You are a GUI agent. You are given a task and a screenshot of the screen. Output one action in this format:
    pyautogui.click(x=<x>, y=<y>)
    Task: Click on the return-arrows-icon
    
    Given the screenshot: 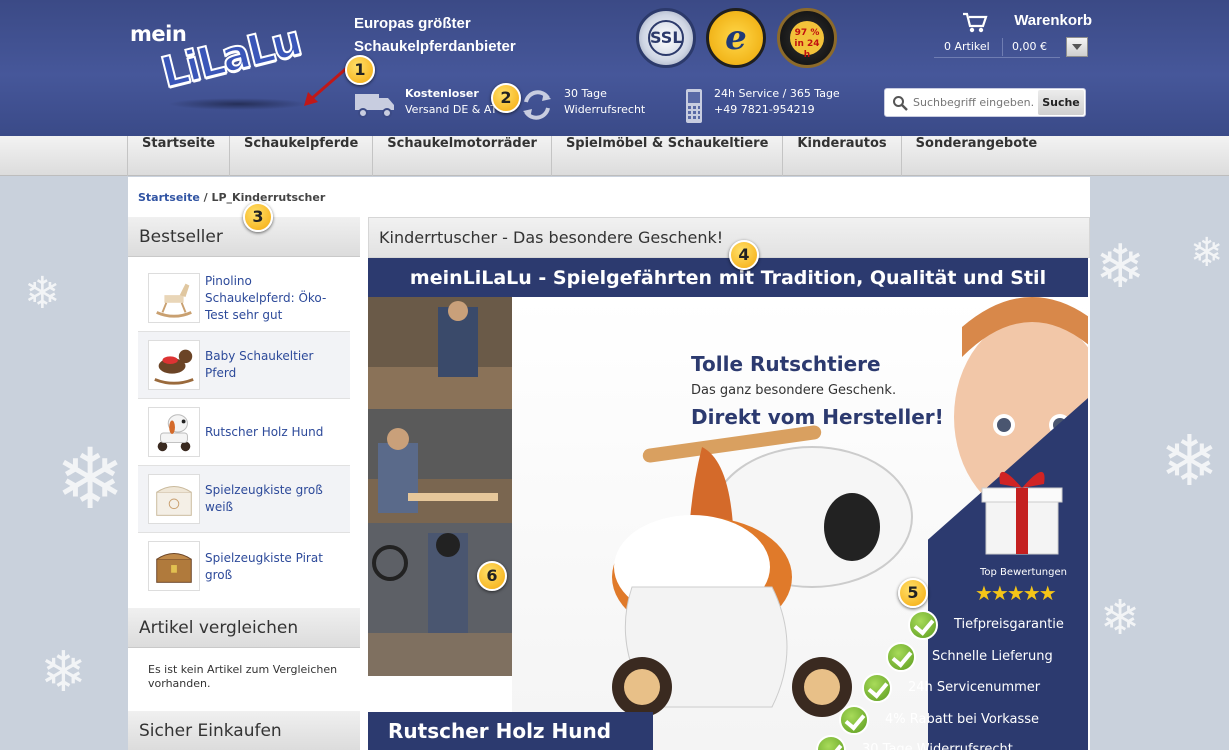 What is the action you would take?
    pyautogui.click(x=537, y=105)
    